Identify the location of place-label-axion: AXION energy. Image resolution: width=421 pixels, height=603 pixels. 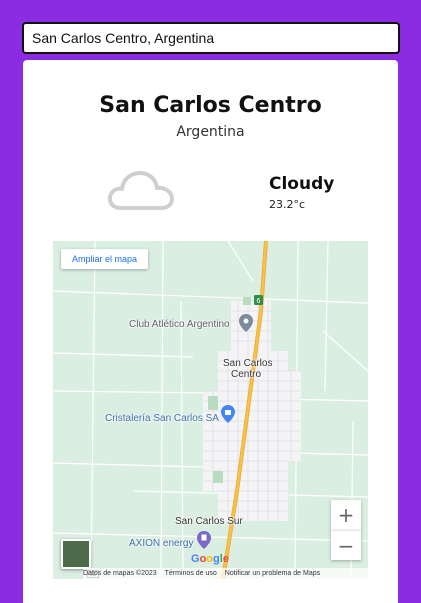
(161, 543).